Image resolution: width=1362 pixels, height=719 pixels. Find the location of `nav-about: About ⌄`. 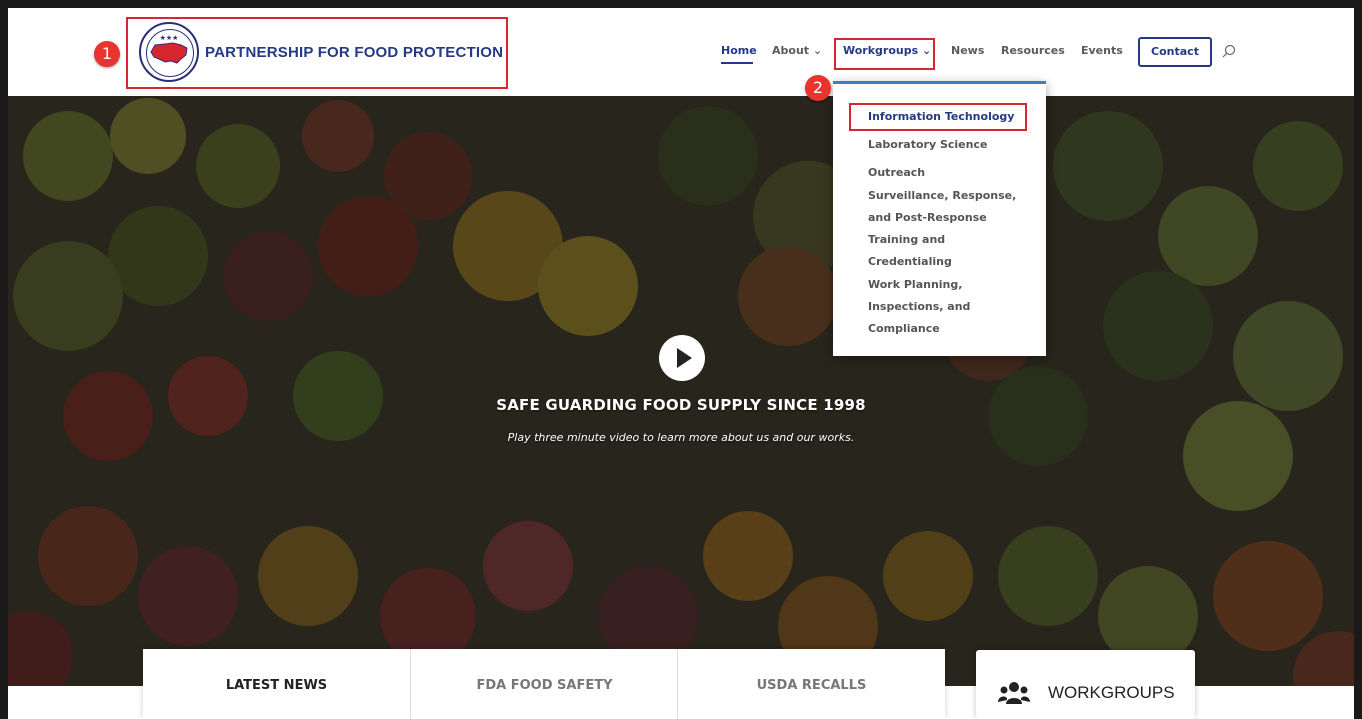

nav-about: About ⌄ is located at coordinates (797, 50).